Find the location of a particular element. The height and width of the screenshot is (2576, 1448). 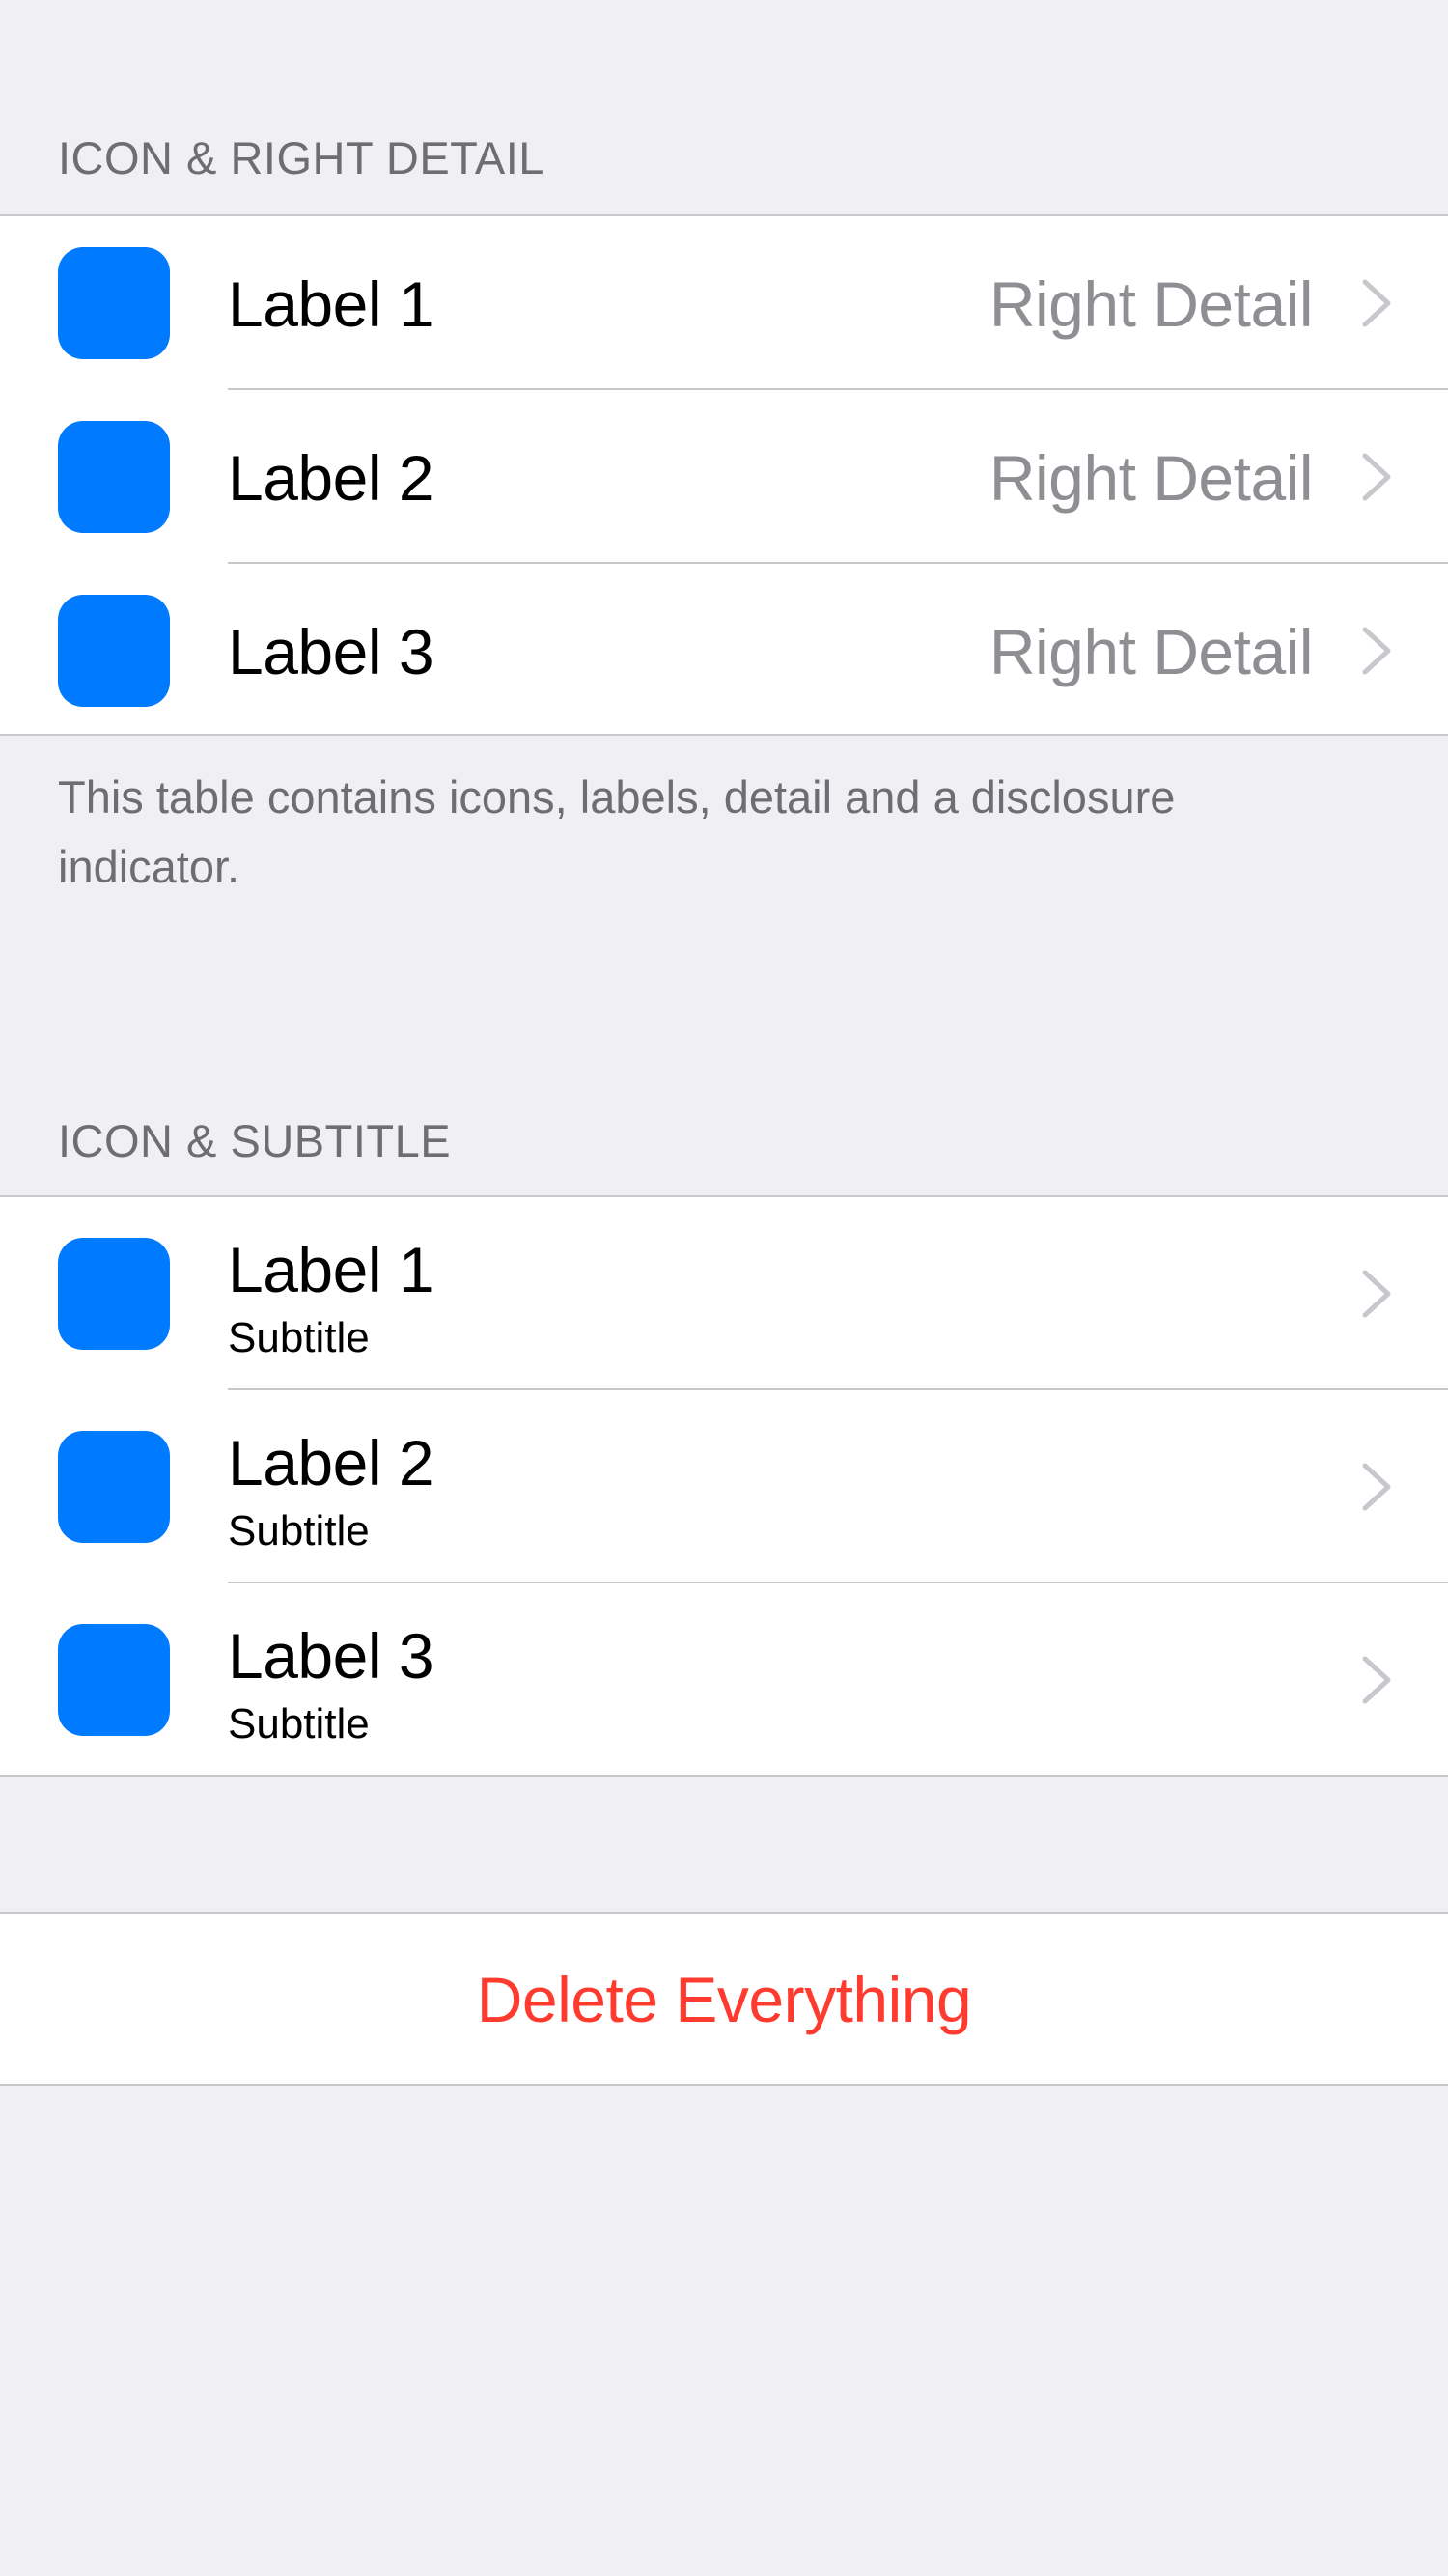

table-row: Label 2 Subtitle is located at coordinates (724, 1487).